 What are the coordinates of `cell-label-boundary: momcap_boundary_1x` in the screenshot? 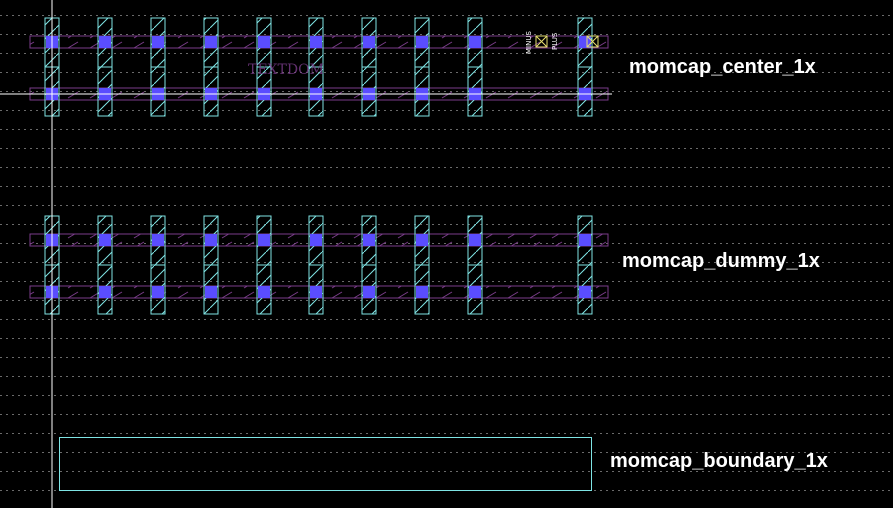 It's located at (719, 461).